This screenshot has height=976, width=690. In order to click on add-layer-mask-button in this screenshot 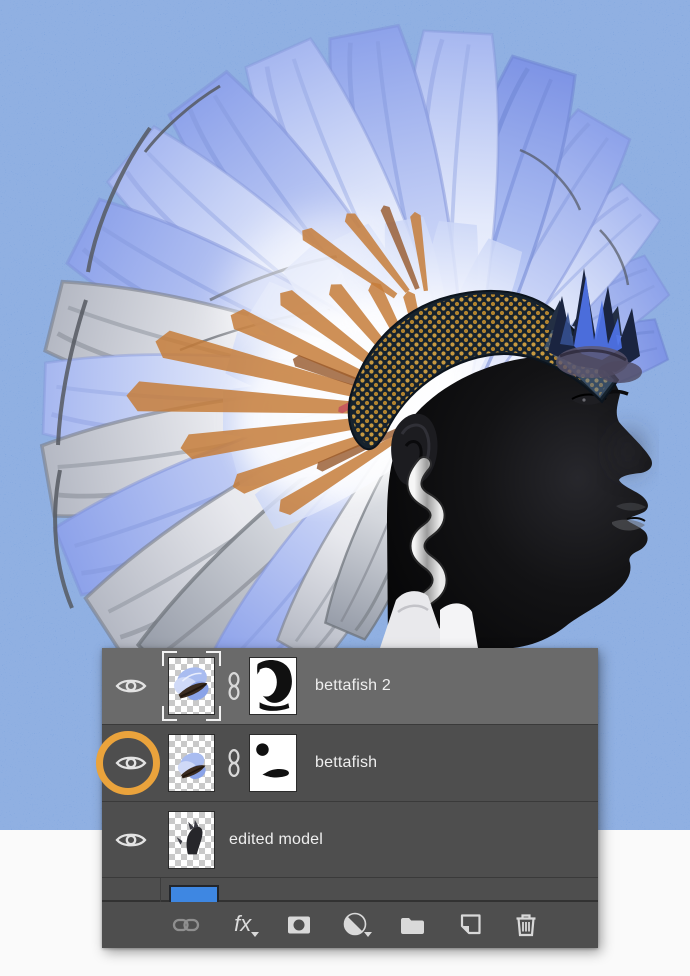, I will do `click(299, 925)`.